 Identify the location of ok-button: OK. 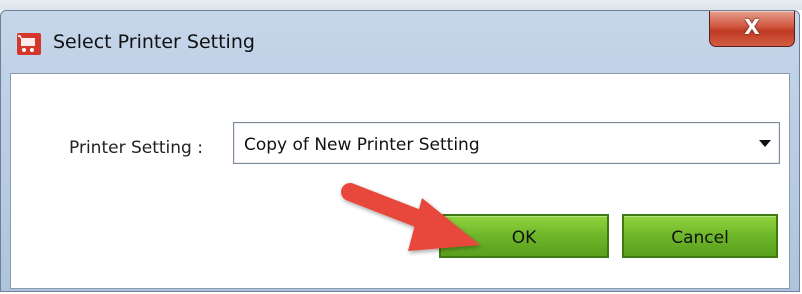
(524, 236).